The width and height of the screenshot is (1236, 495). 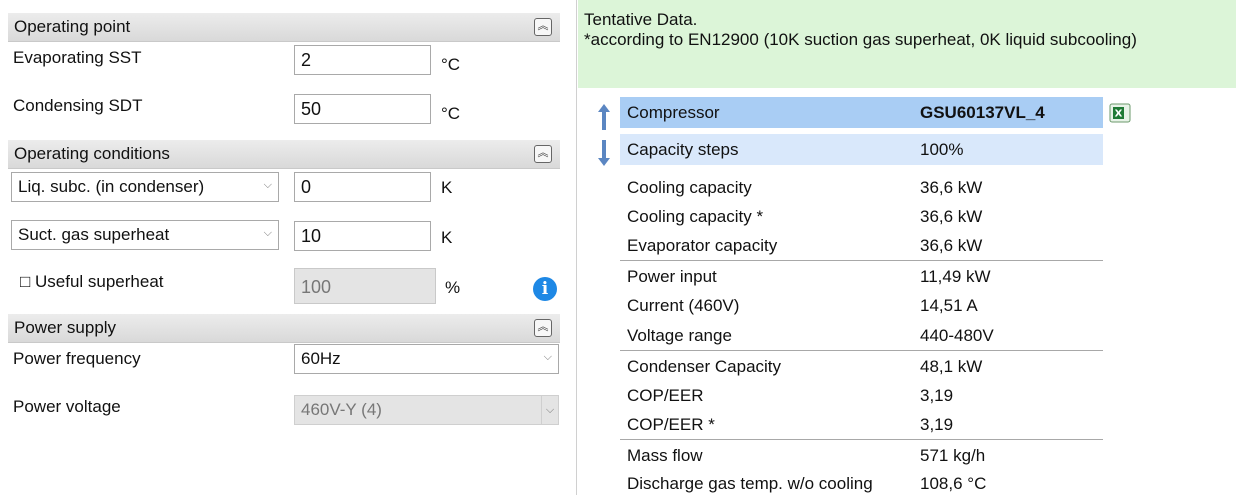 I want to click on select-value: 460V-Y (4), so click(x=341, y=409).